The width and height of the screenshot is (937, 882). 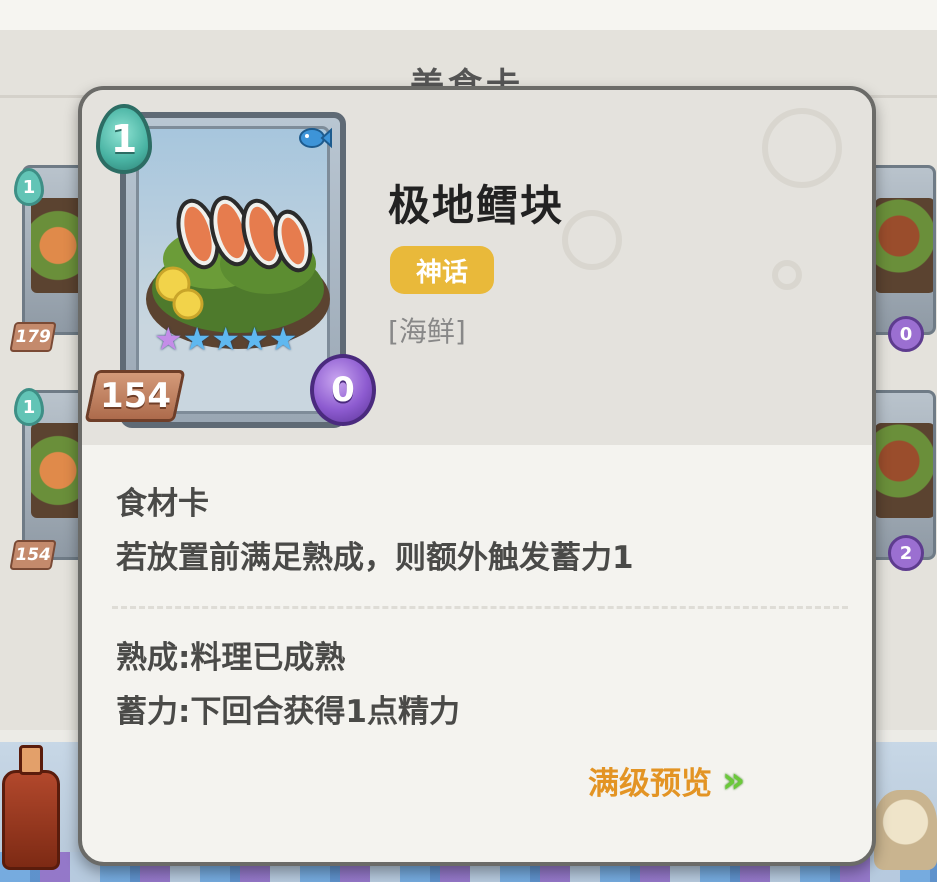 I want to click on side-card-right-top, so click(x=901, y=250).